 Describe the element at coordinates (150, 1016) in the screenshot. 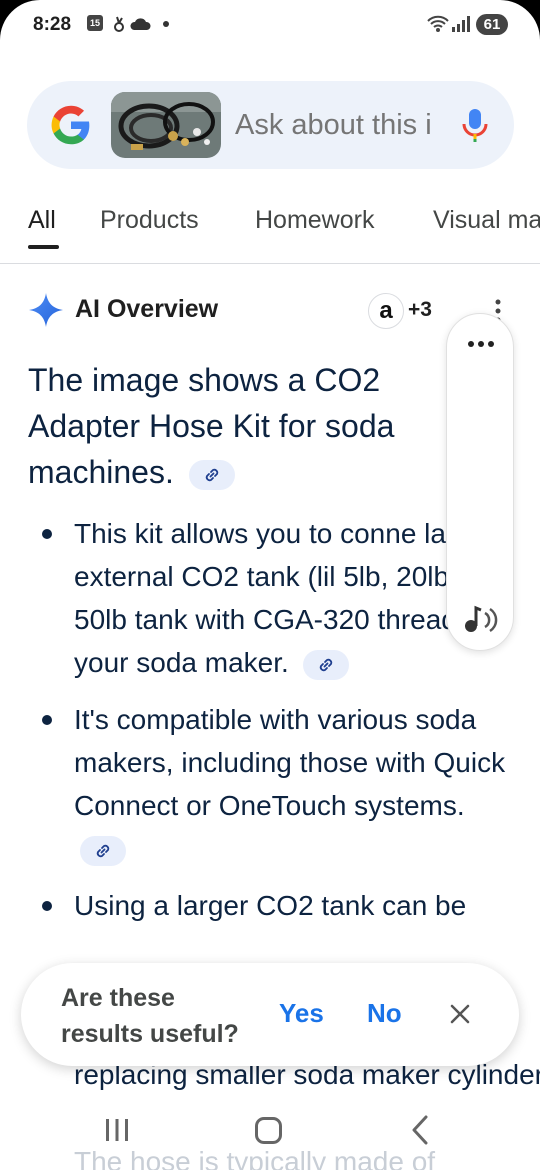

I see `feedback-question: Are these results useful?` at that location.